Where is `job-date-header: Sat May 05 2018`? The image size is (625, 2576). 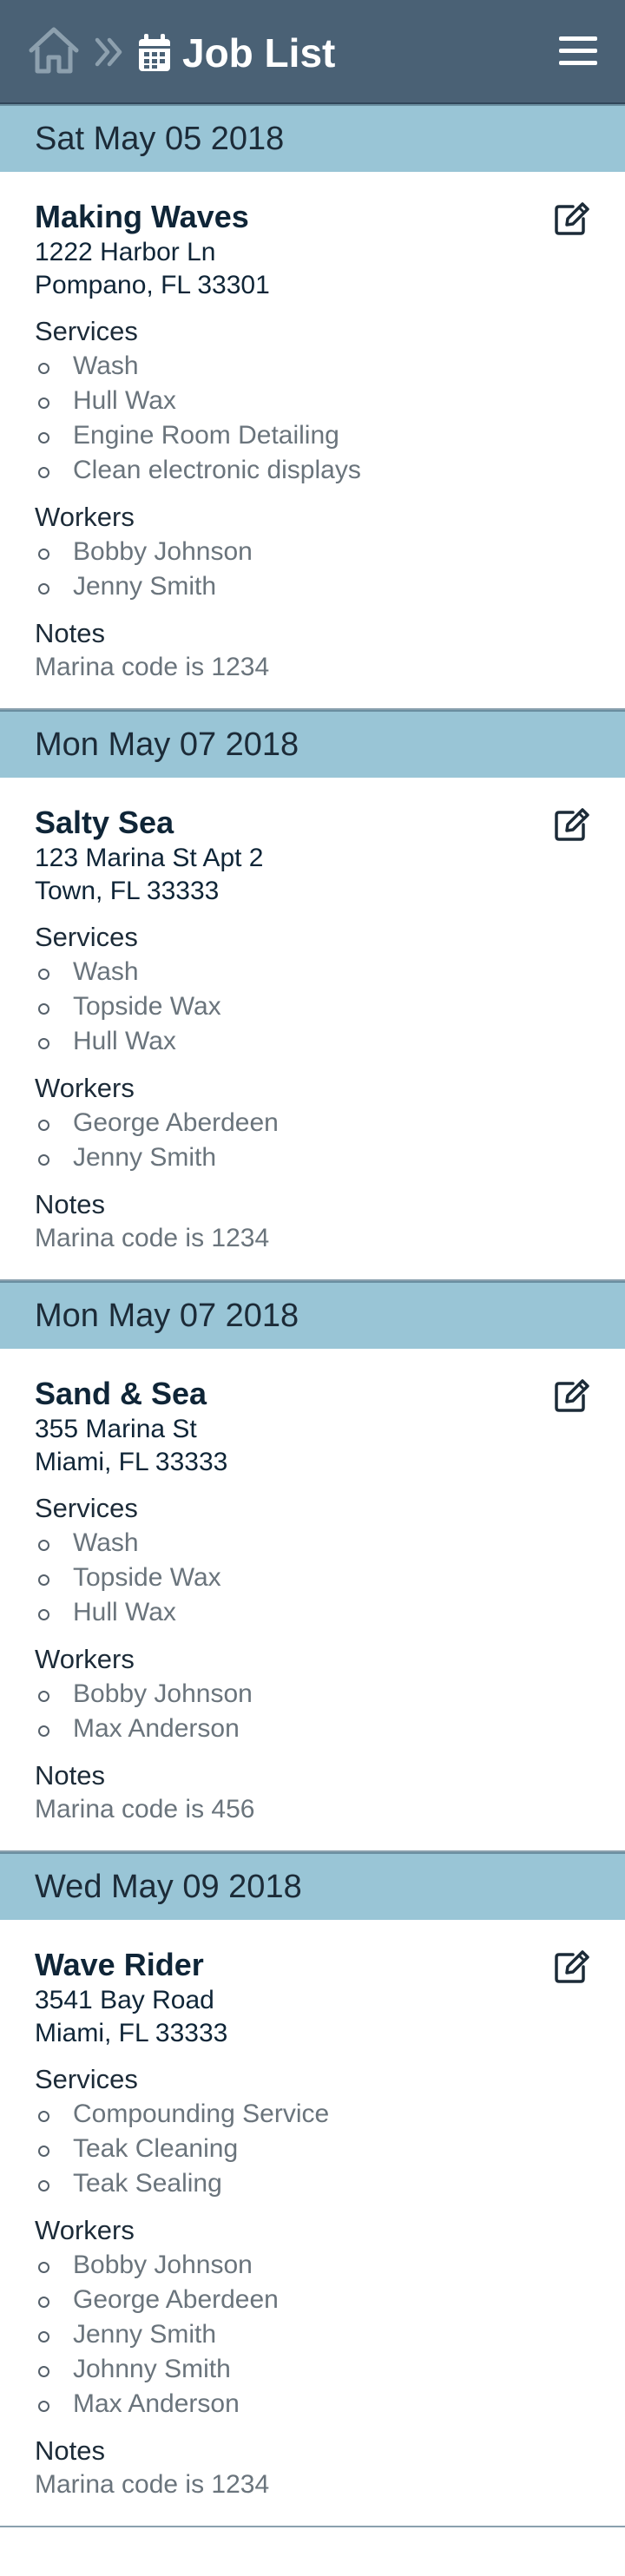 job-date-header: Sat May 05 2018 is located at coordinates (312, 138).